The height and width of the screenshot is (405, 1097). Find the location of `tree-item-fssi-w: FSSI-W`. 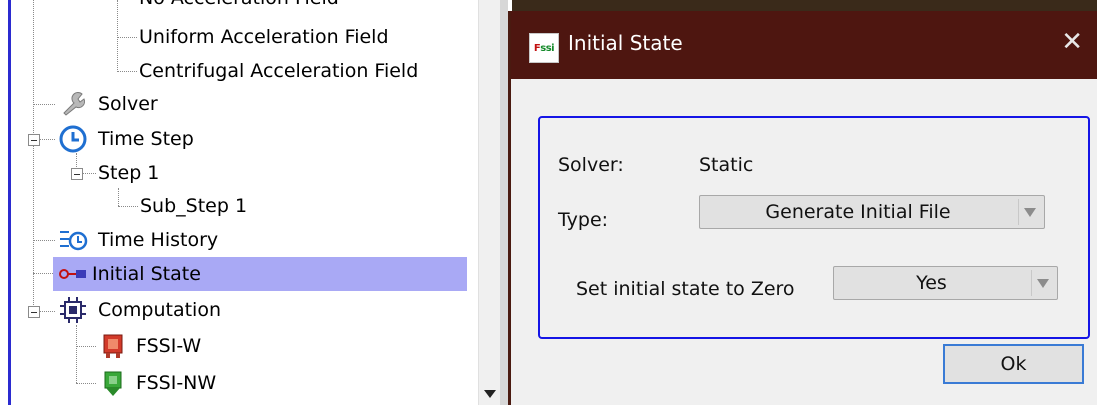

tree-item-fssi-w: FSSI-W is located at coordinates (149, 346).